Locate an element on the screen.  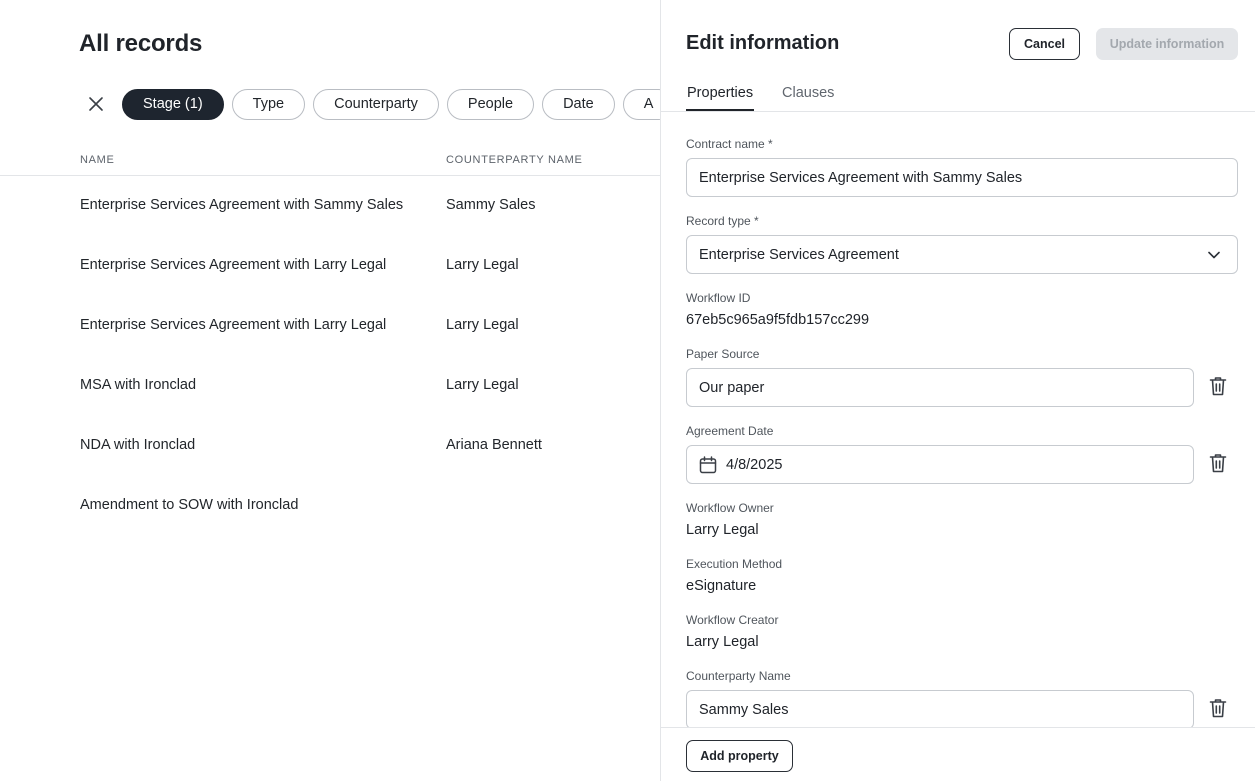
filter-chip-more: A is located at coordinates (641, 104).